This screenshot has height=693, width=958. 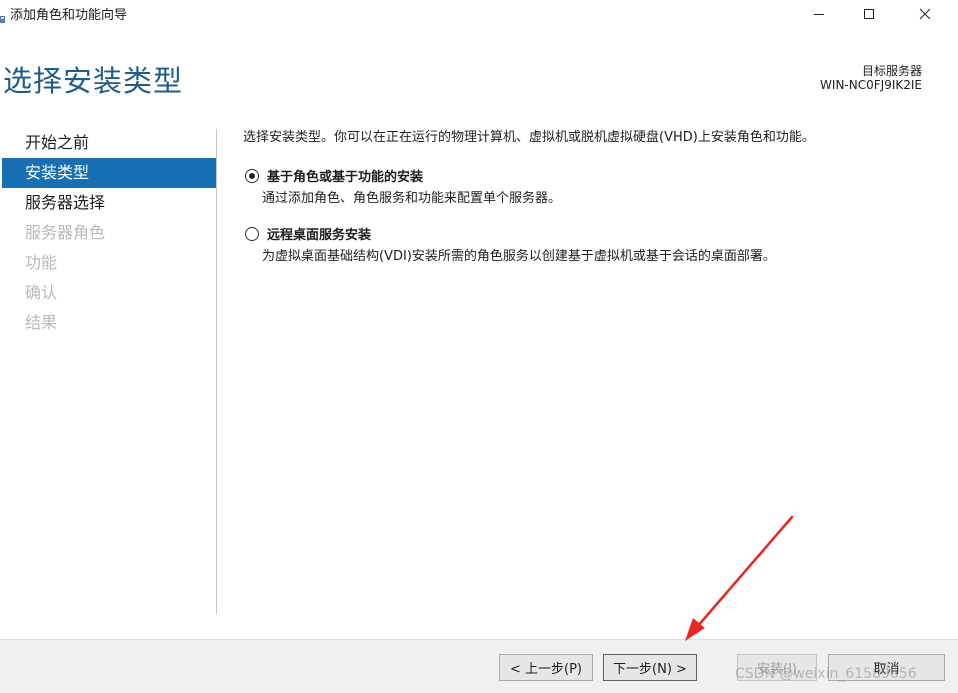 I want to click on option-title: 远程桌面服务安装, so click(x=319, y=233).